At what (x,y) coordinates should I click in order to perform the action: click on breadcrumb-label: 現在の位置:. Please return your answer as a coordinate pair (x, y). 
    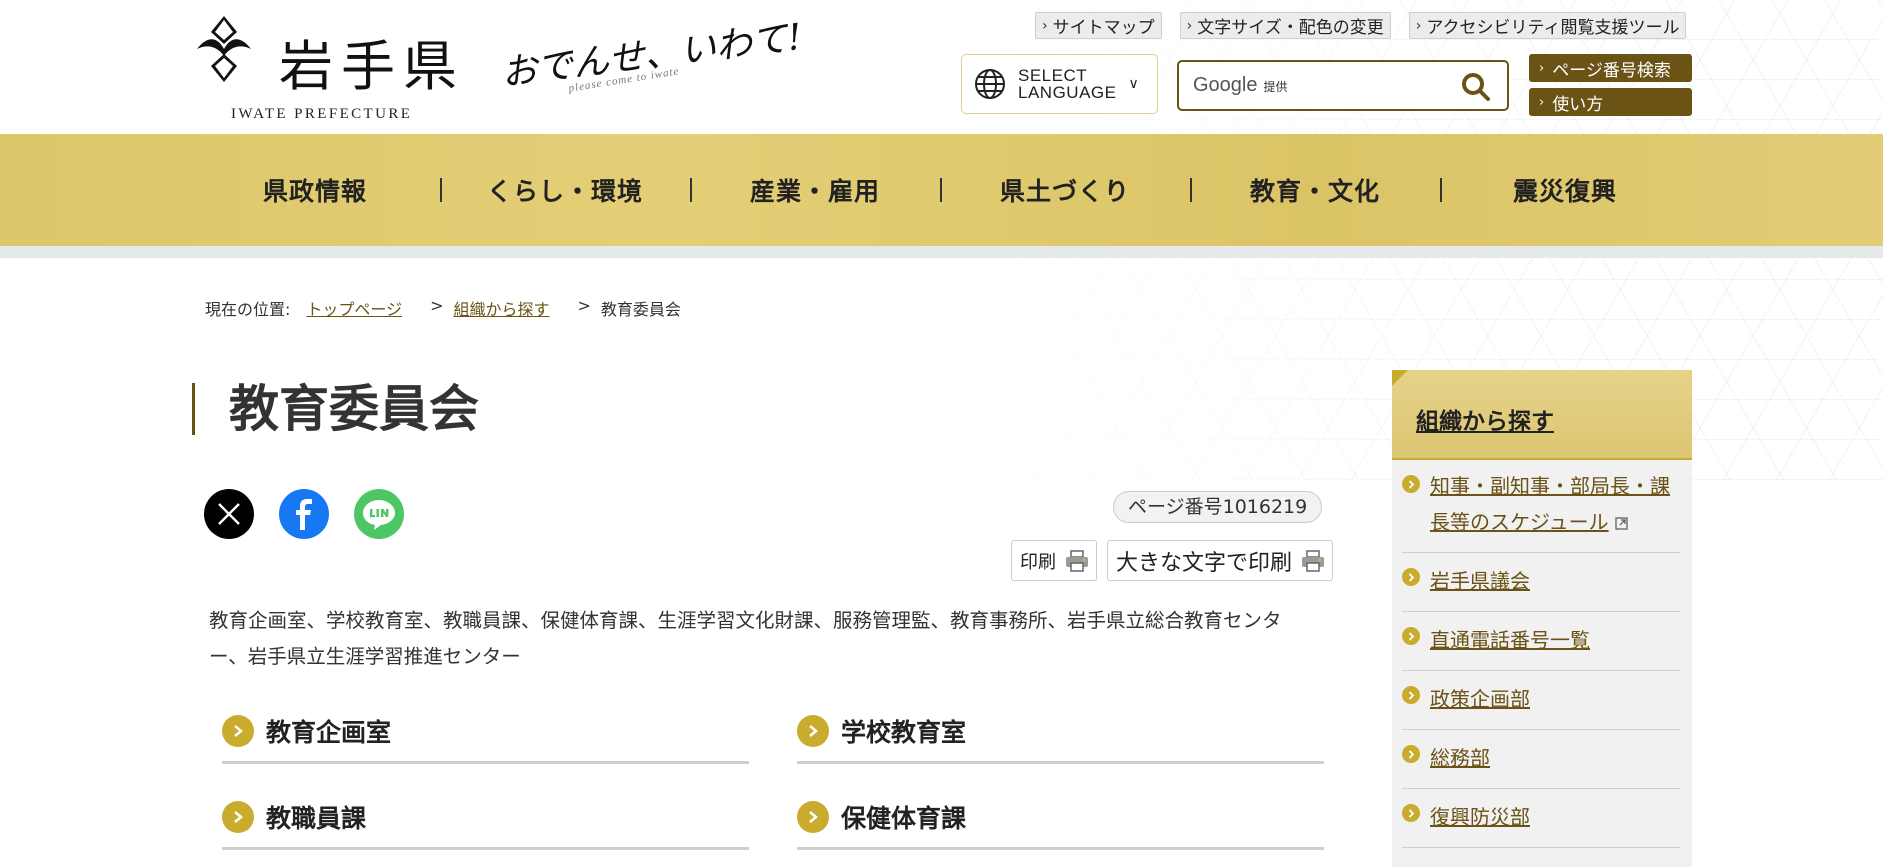
    Looking at the image, I should click on (248, 309).